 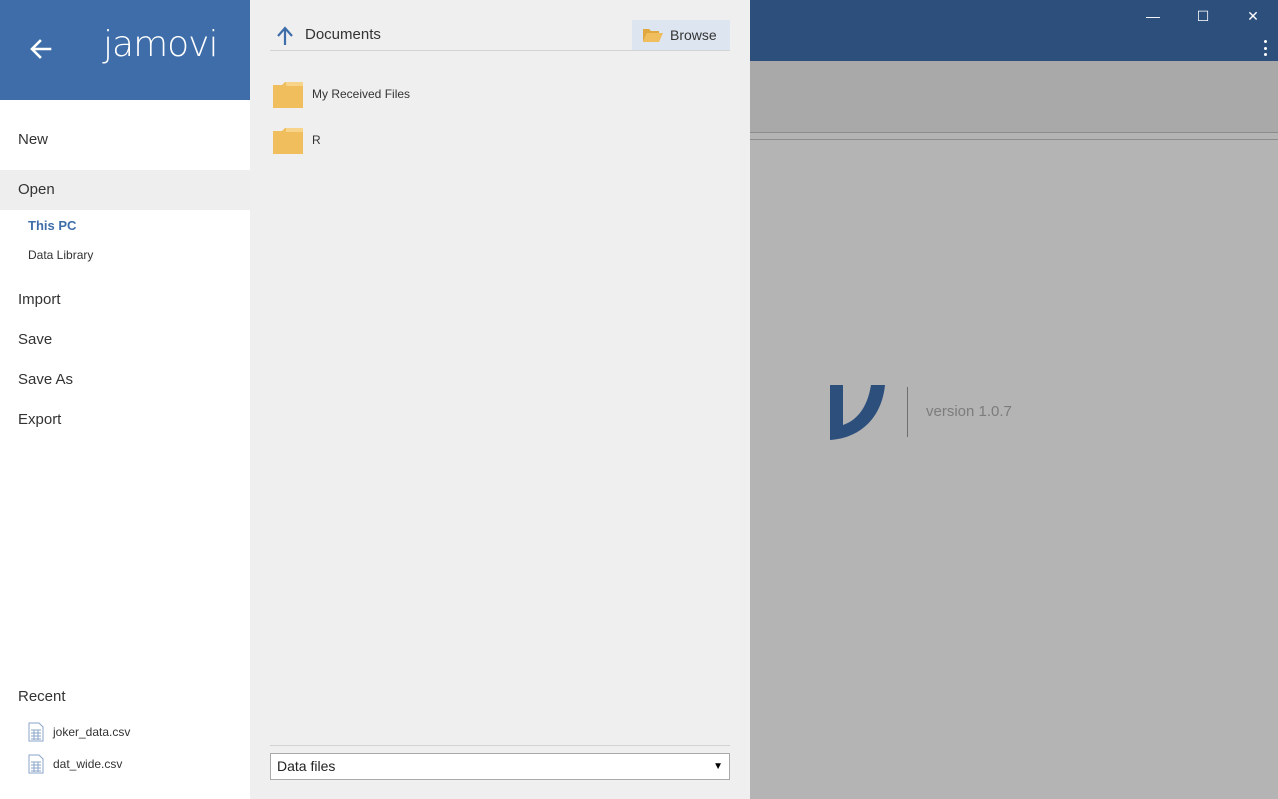 I want to click on current-path: Documents, so click(x=343, y=34).